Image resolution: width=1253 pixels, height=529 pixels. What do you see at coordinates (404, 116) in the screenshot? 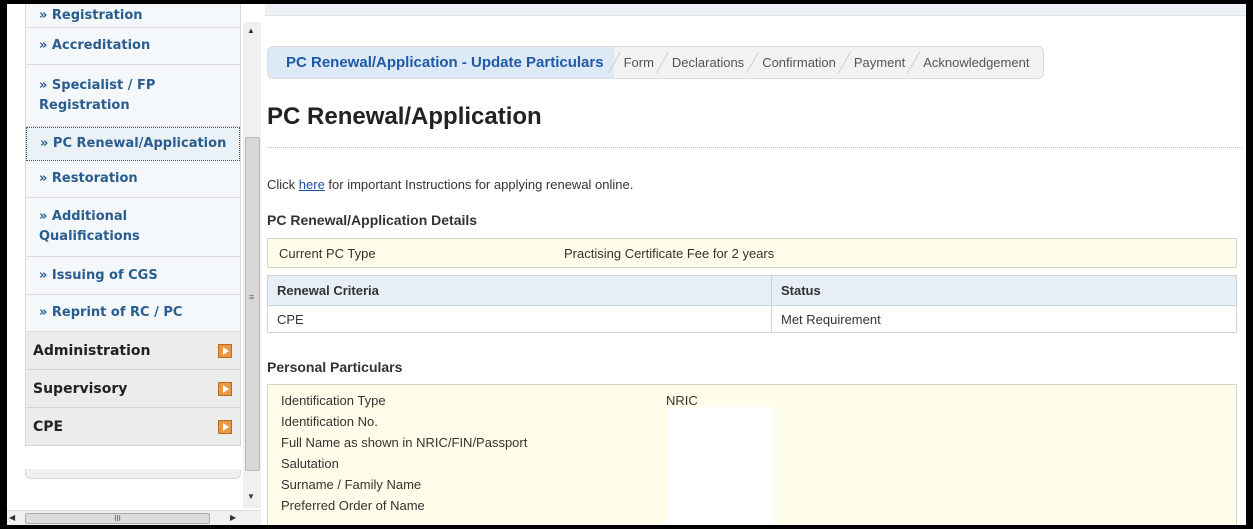
I see `page-title: PC Renewal/Application` at bounding box center [404, 116].